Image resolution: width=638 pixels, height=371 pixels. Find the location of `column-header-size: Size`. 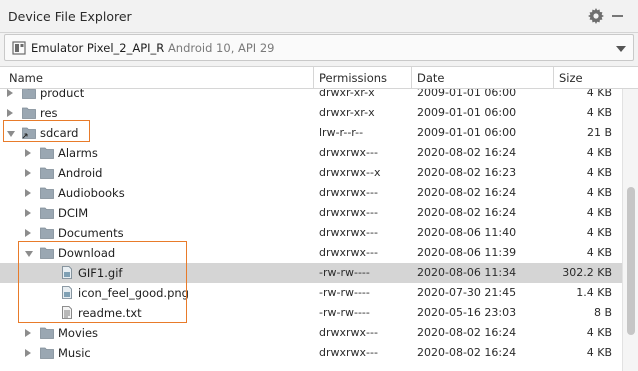

column-header-size: Size is located at coordinates (571, 78).